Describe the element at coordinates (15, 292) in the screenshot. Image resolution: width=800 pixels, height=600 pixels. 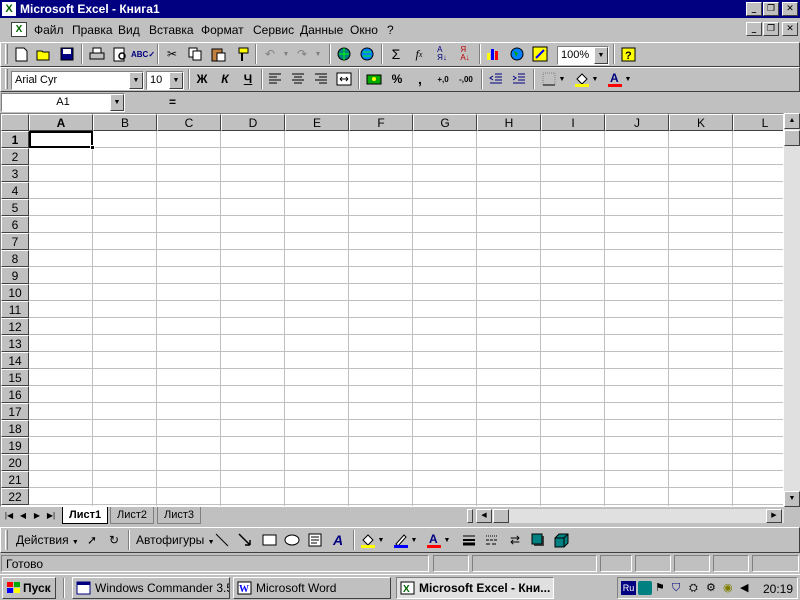
I see `row-header-10: 10` at that location.